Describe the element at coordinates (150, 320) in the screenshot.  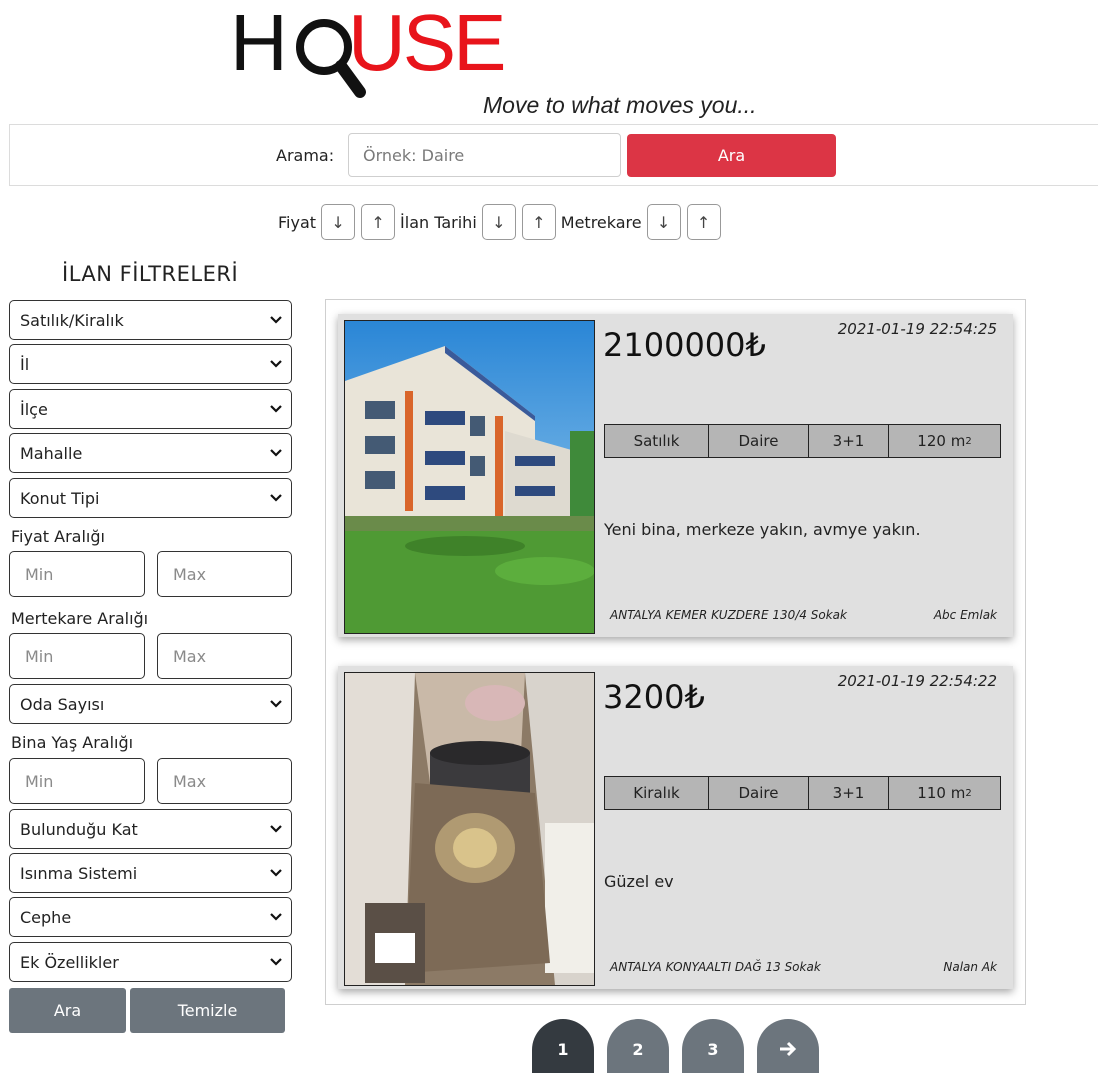
I see `listing-type-select: Satılık/Kiralık` at that location.